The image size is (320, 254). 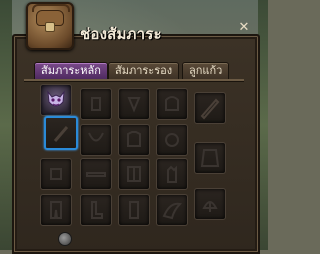 I want to click on slot-chest, so click(x=134, y=174).